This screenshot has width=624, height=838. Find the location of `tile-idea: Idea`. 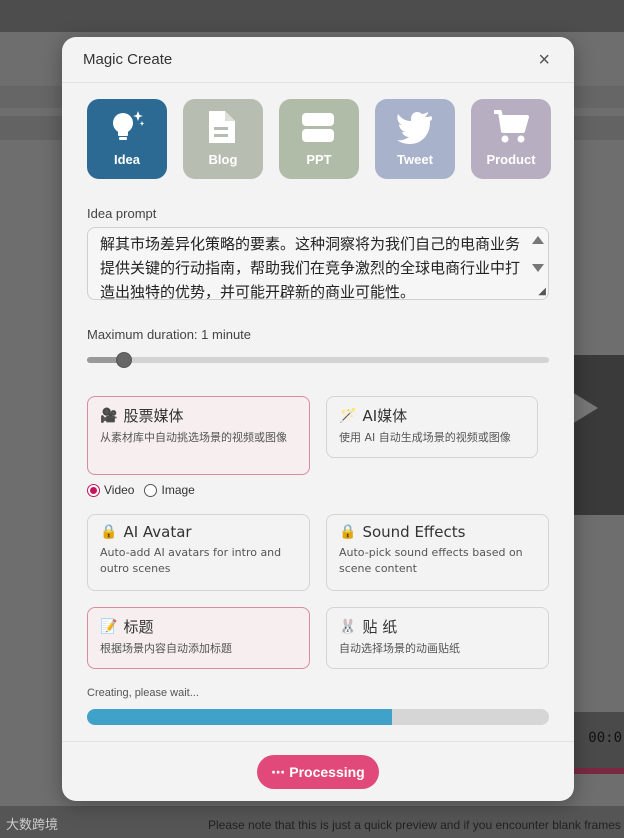

tile-idea: Idea is located at coordinates (127, 139).